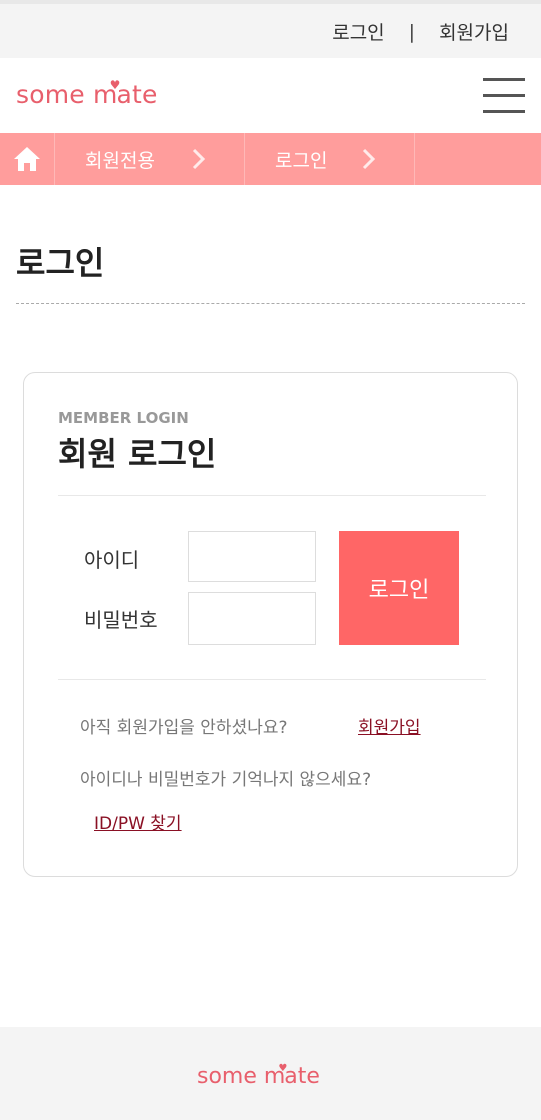 The image size is (541, 1120). I want to click on find-account-question: 아이디나 비밀번호가 기억나지 않으세요?, so click(226, 780).